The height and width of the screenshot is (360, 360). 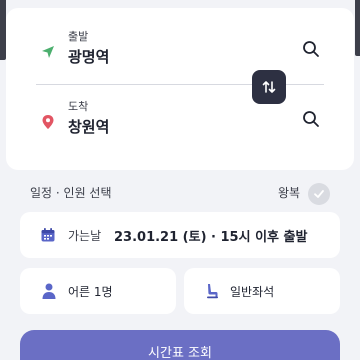 I want to click on schedule-section-title: 일정 · 인원 선택, so click(x=71, y=193).